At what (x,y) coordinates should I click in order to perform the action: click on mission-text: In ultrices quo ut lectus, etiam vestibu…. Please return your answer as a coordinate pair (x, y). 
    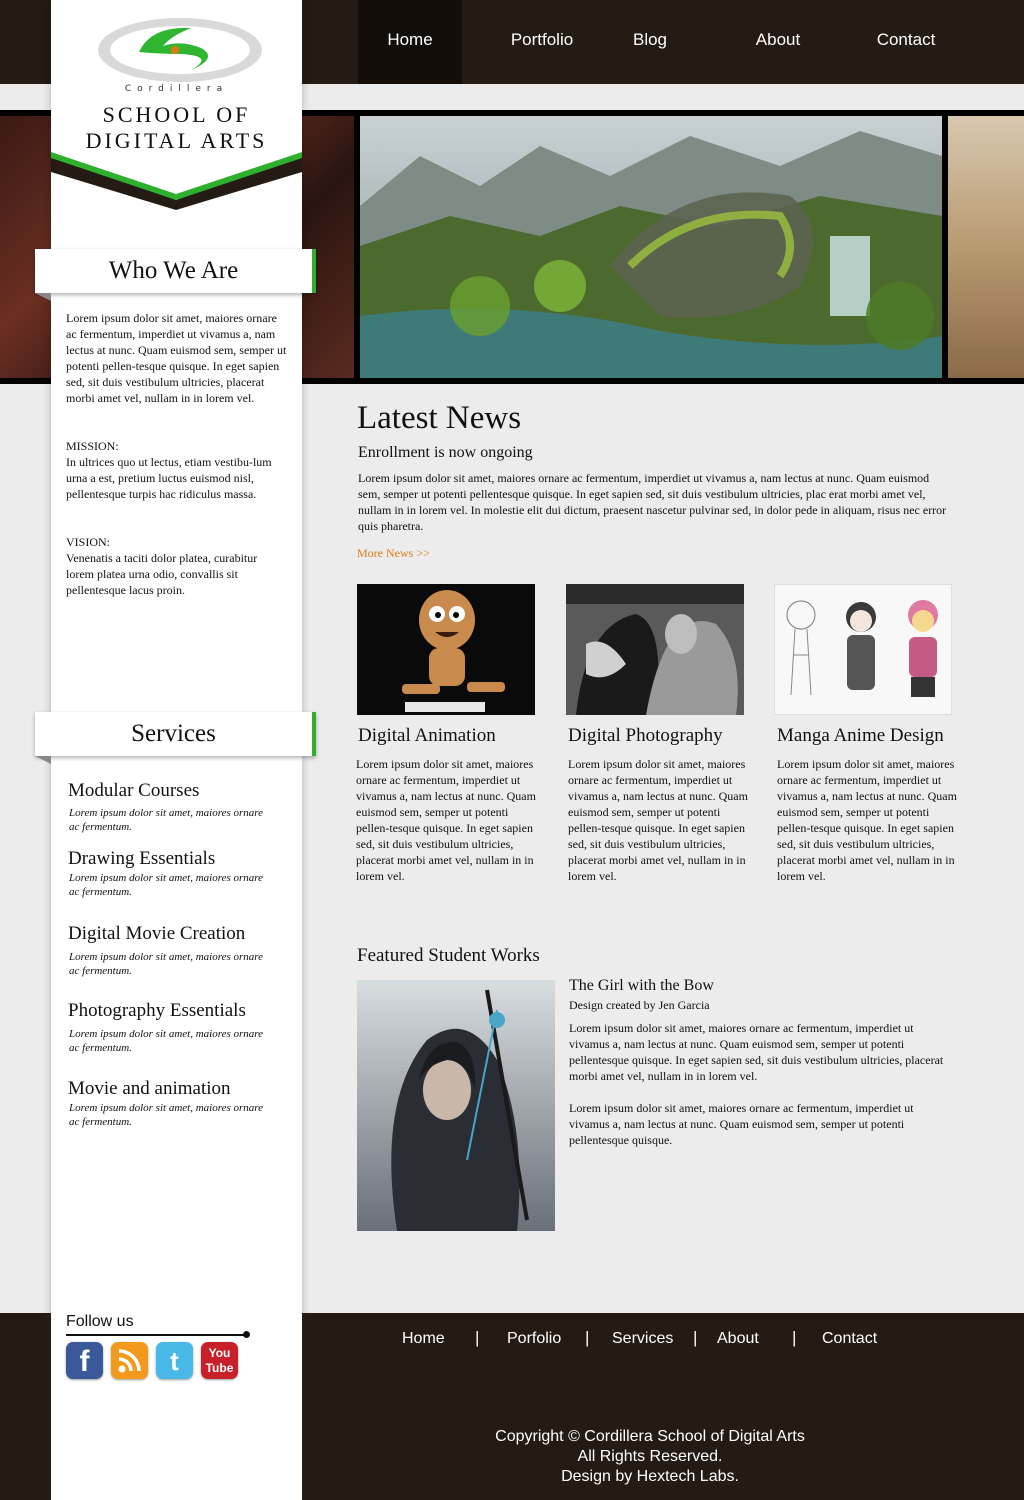
    Looking at the image, I should click on (169, 478).